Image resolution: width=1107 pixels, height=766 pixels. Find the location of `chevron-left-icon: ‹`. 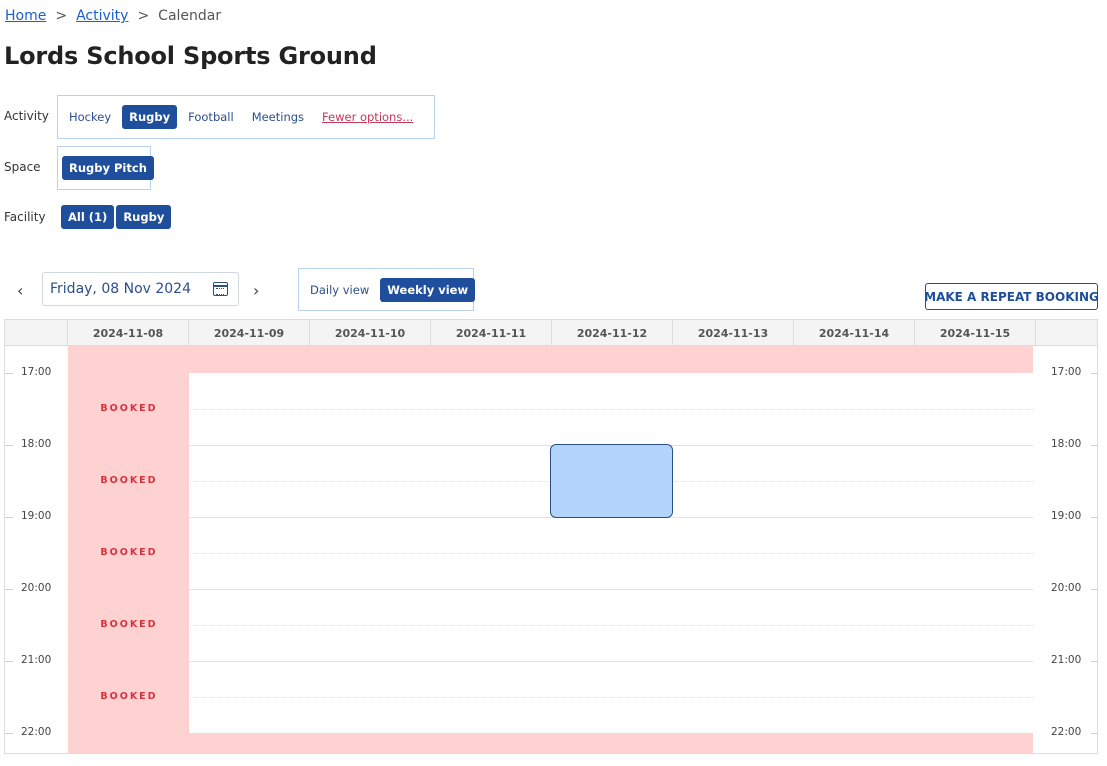

chevron-left-icon: ‹ is located at coordinates (20, 290).